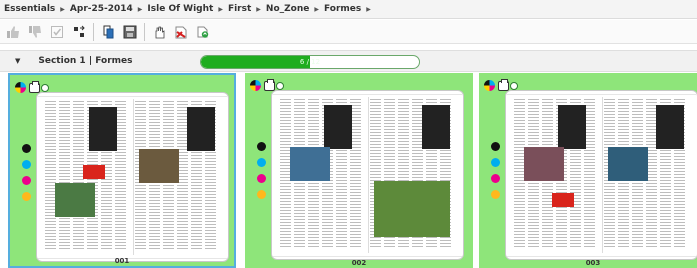 The height and width of the screenshot is (268, 697). What do you see at coordinates (29, 9) in the screenshot?
I see `breadcrumb-item-essentials: Essentials` at bounding box center [29, 9].